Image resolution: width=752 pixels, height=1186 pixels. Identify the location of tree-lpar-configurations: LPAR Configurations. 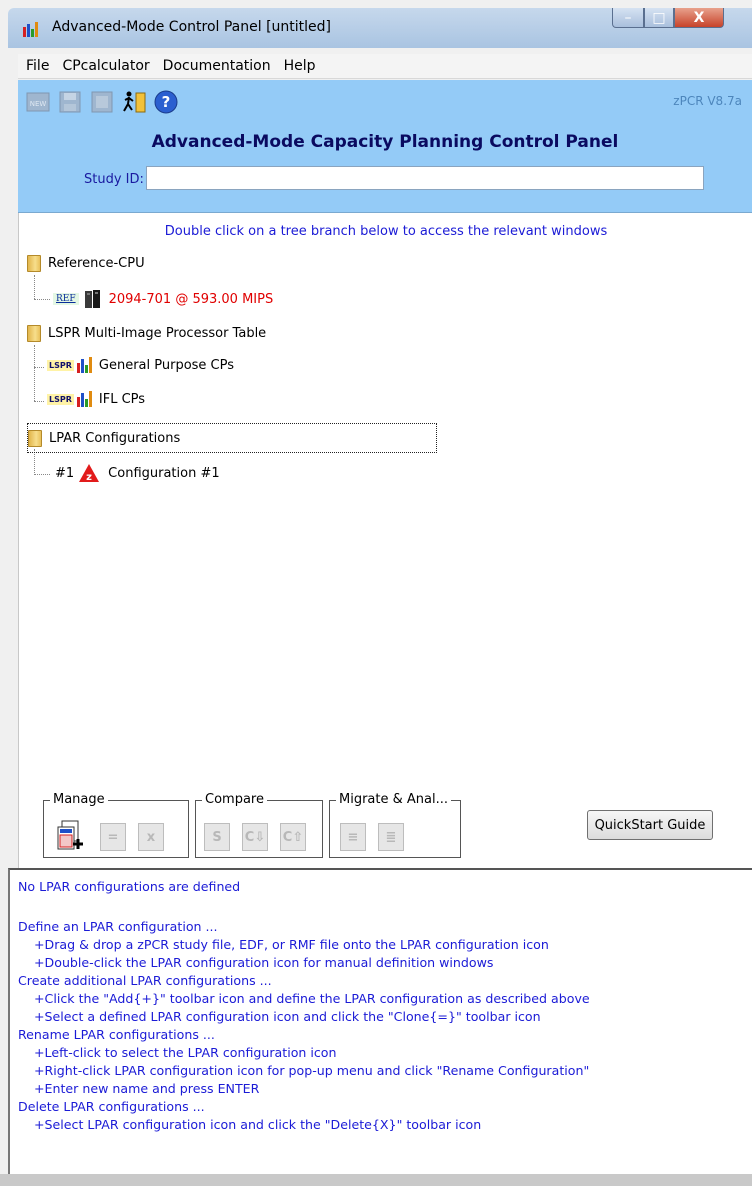
(232, 438).